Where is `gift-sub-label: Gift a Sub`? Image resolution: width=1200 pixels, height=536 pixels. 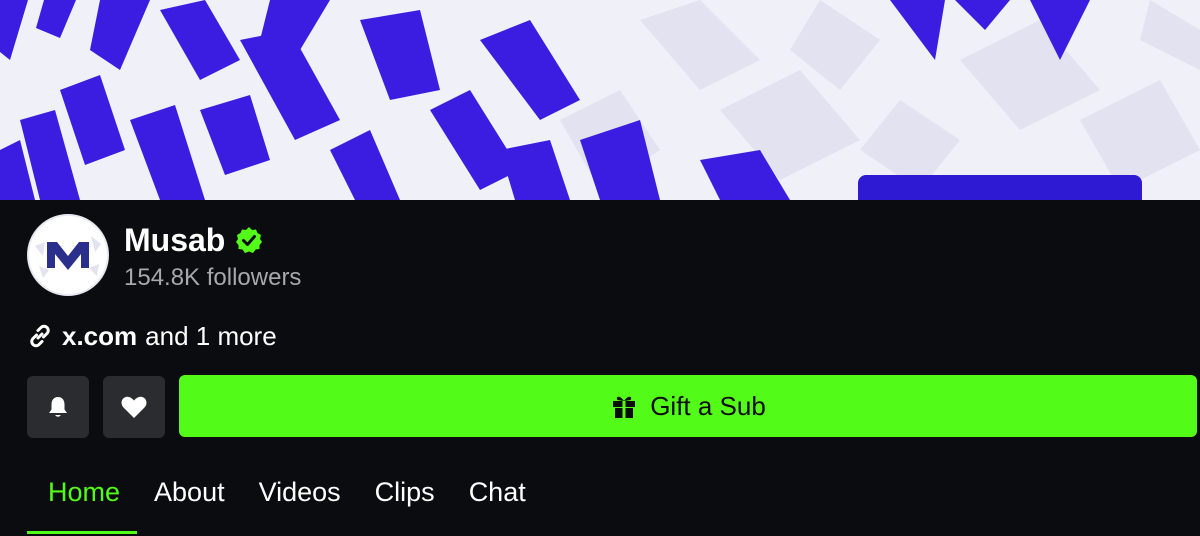
gift-sub-label: Gift a Sub is located at coordinates (708, 405).